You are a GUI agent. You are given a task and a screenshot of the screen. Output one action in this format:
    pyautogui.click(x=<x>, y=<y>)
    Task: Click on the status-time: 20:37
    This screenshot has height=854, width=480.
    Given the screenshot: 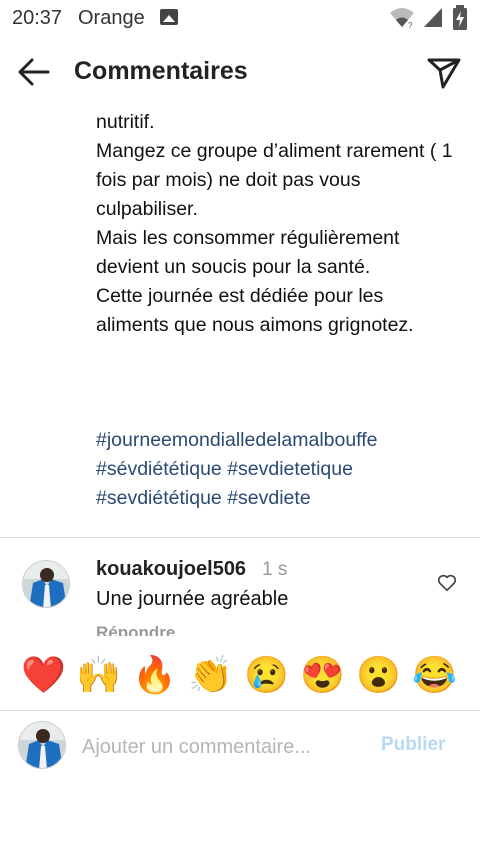 What is the action you would take?
    pyautogui.click(x=37, y=18)
    